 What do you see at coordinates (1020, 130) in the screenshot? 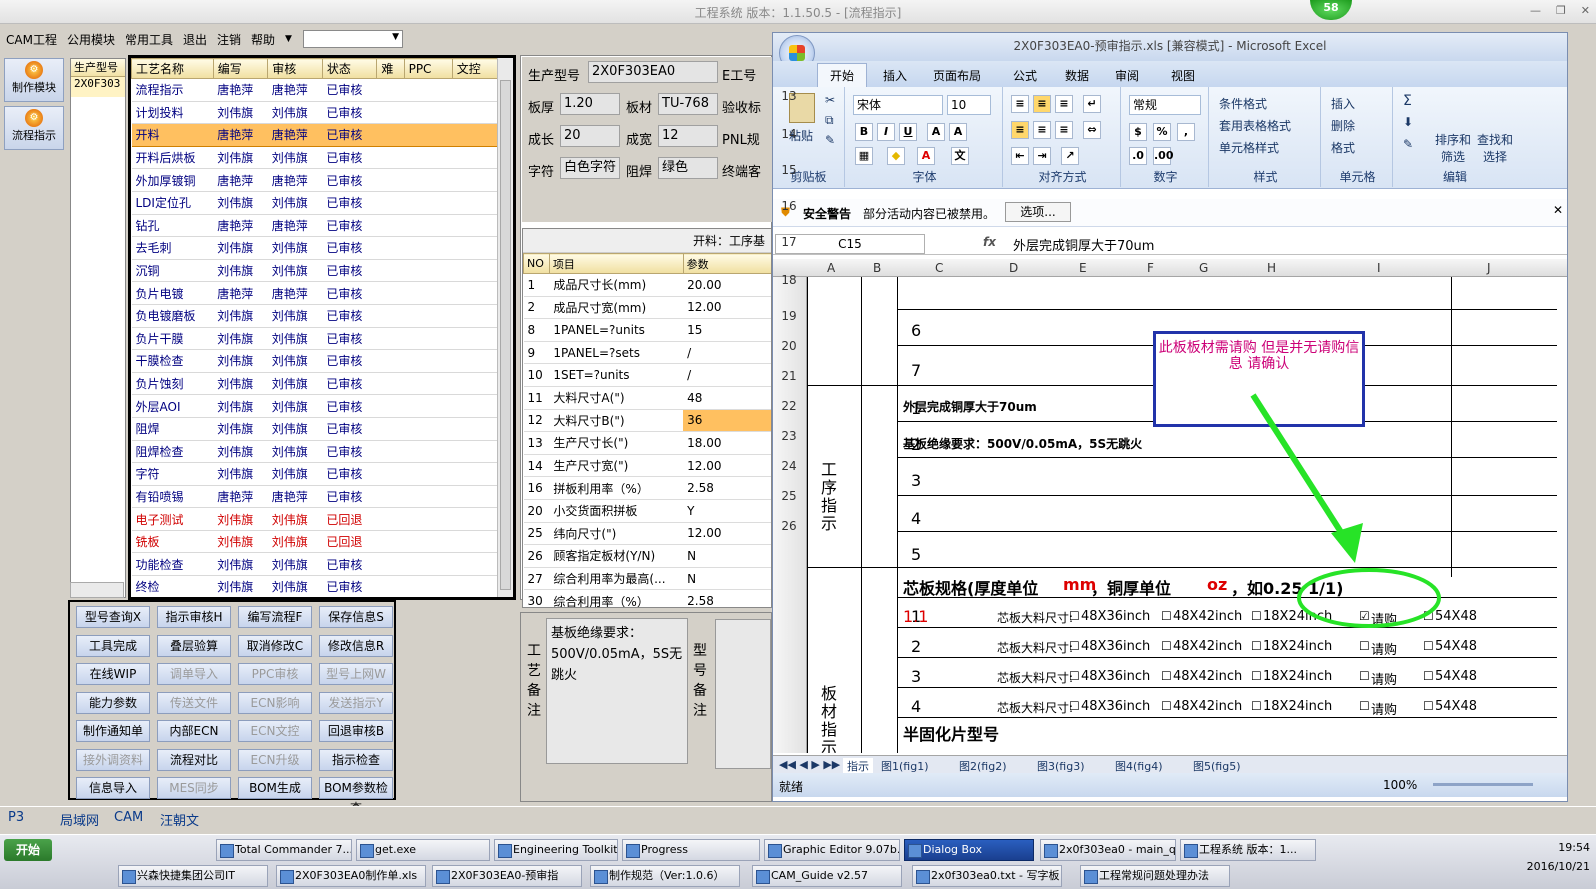
I see `align-left-icon: ≡` at bounding box center [1020, 130].